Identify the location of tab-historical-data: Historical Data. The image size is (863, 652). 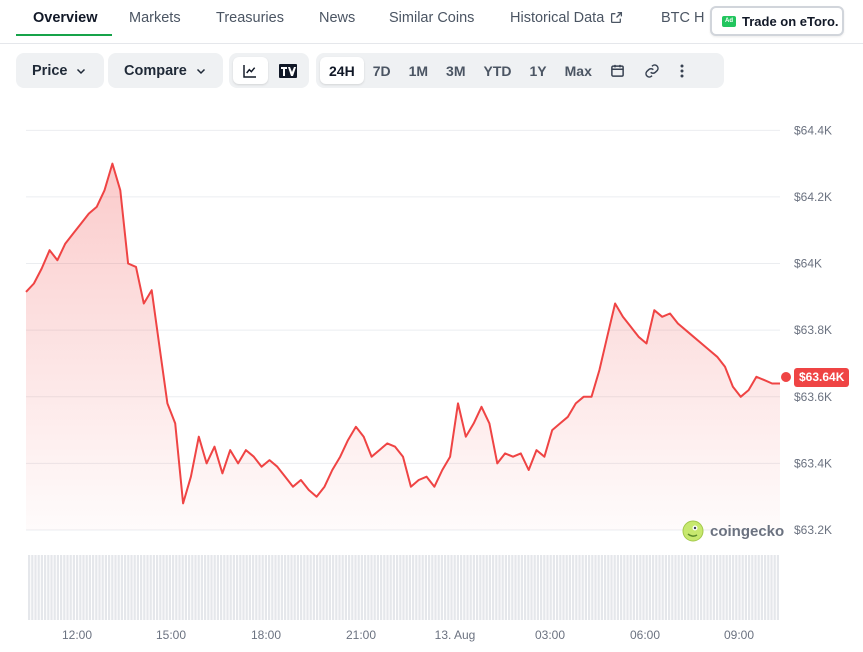
(566, 18).